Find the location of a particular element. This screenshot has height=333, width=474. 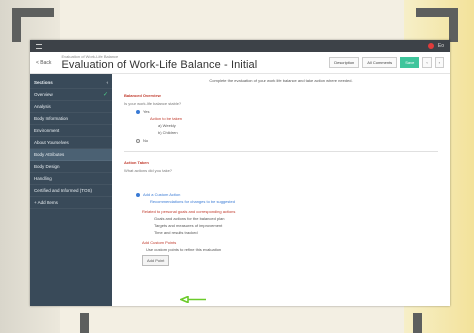

option-label: Add a Custom Action is located at coordinates (161, 194).